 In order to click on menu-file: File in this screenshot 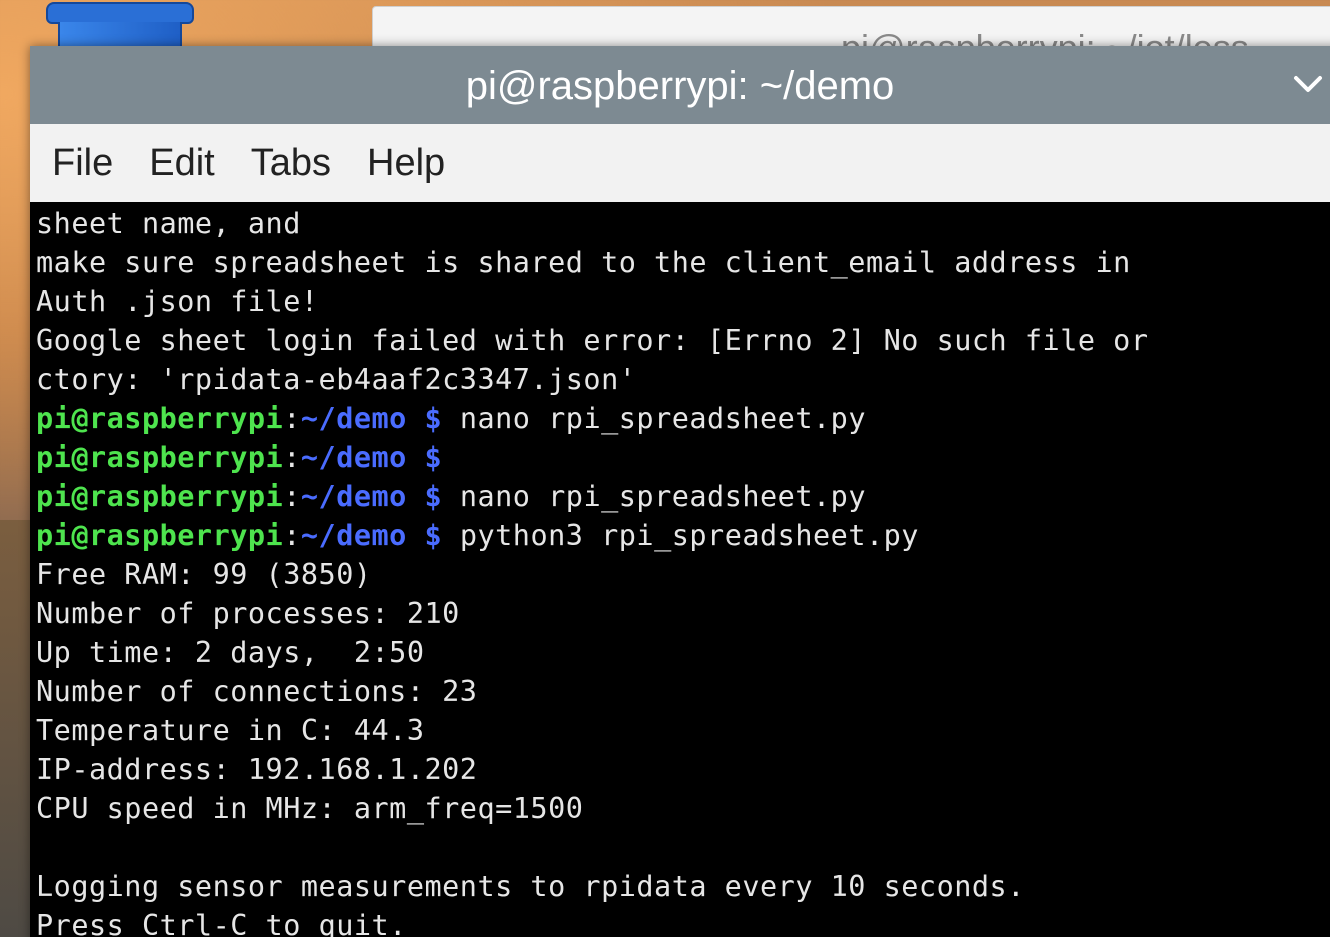, I will do `click(80, 163)`.